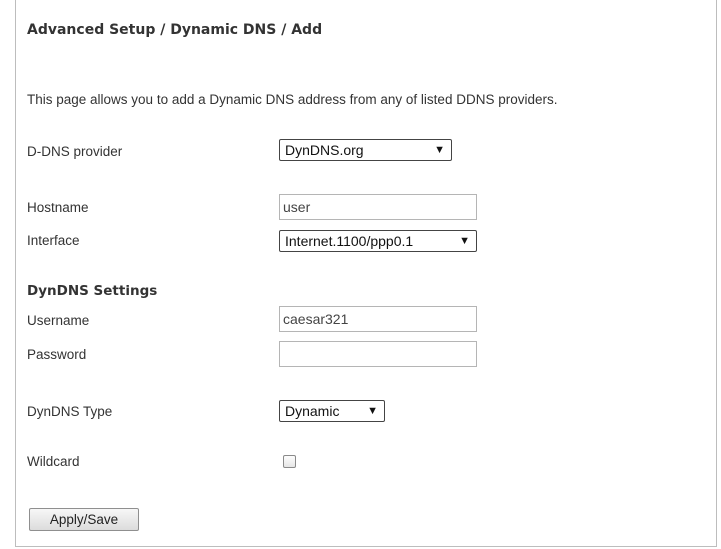  I want to click on hostname-input: user, so click(378, 207).